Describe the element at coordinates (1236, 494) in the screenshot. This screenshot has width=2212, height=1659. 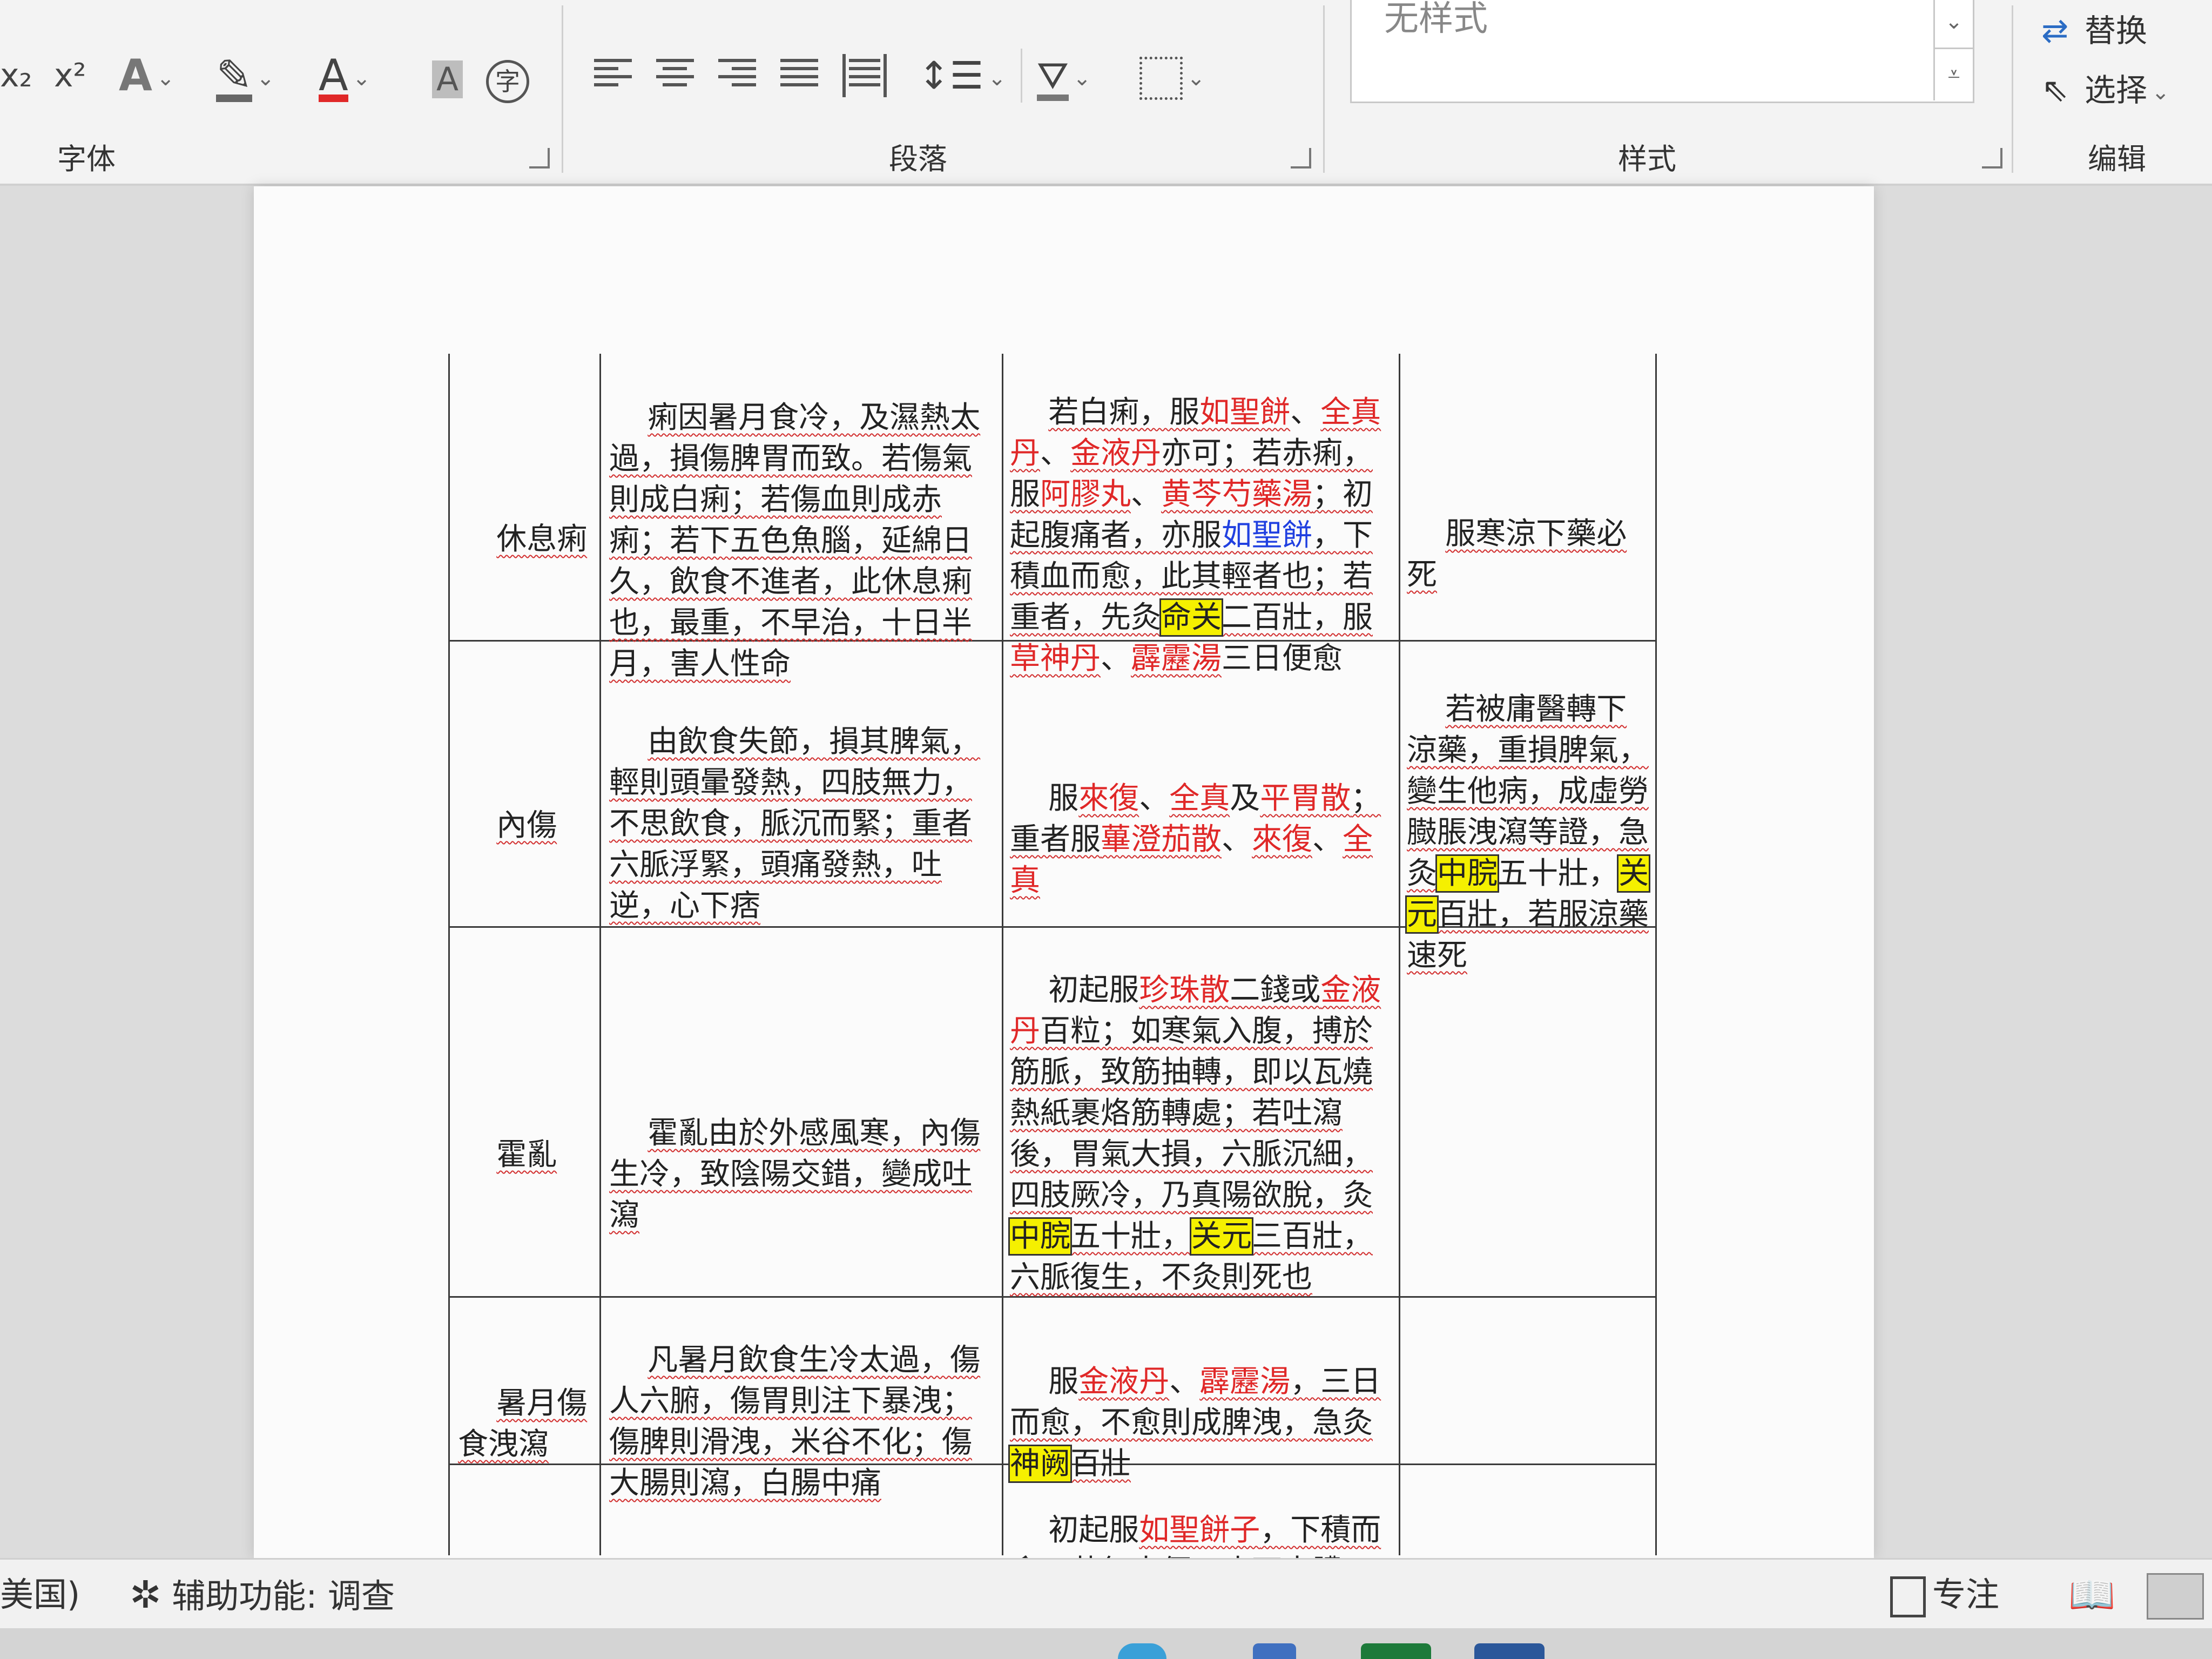
I see `drug-name: 黄芩芍藥湯` at that location.